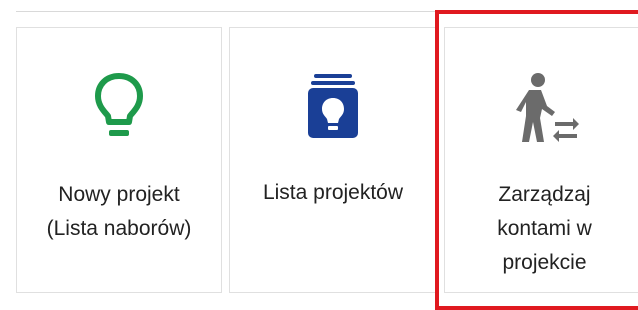 This screenshot has width=638, height=310. I want to click on lightbulb-icon, so click(119, 117).